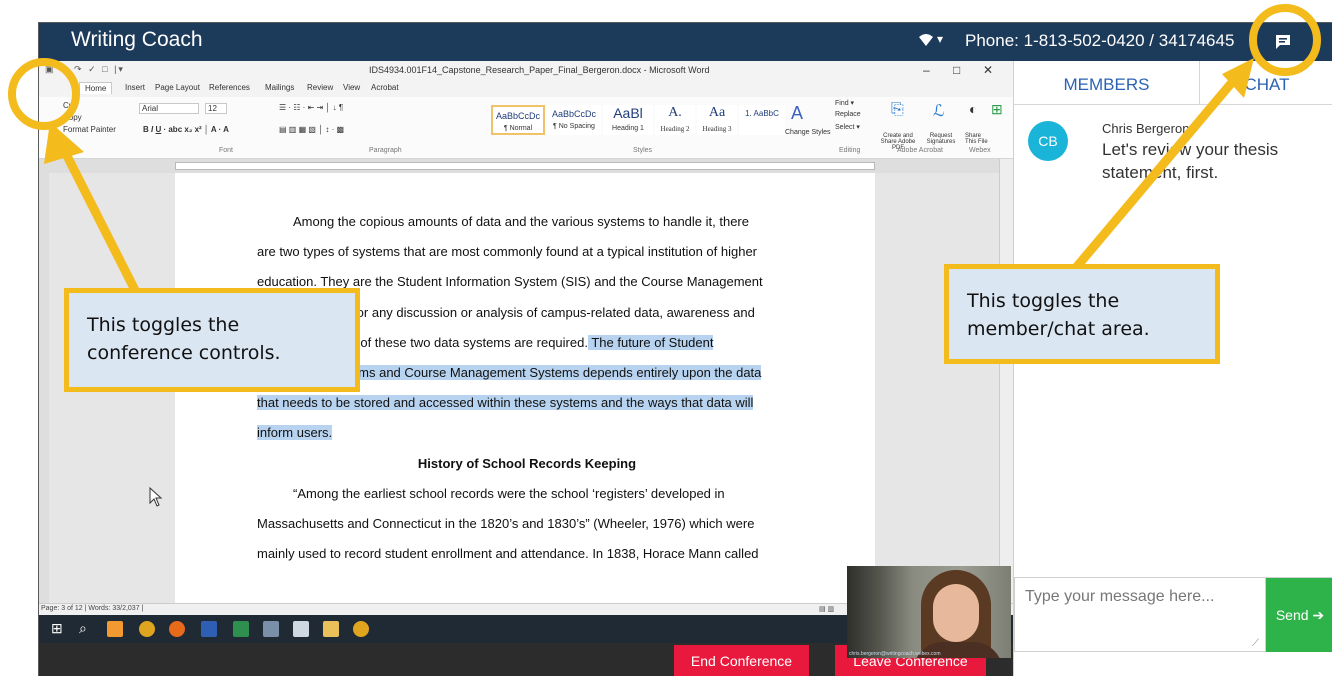 Image resolution: width=1332 pixels, height=676 pixels. Describe the element at coordinates (169, 108) in the screenshot. I see `font-name-select: Arial` at that location.